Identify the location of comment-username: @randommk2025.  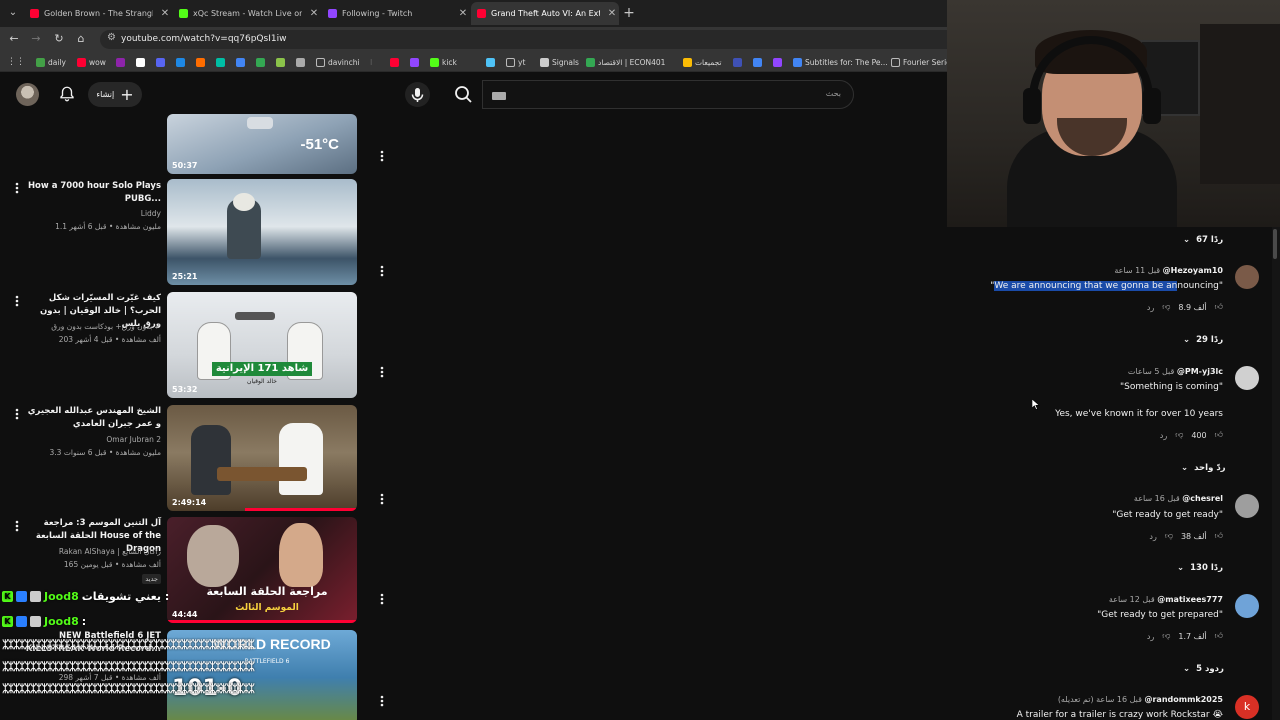
(1183, 699).